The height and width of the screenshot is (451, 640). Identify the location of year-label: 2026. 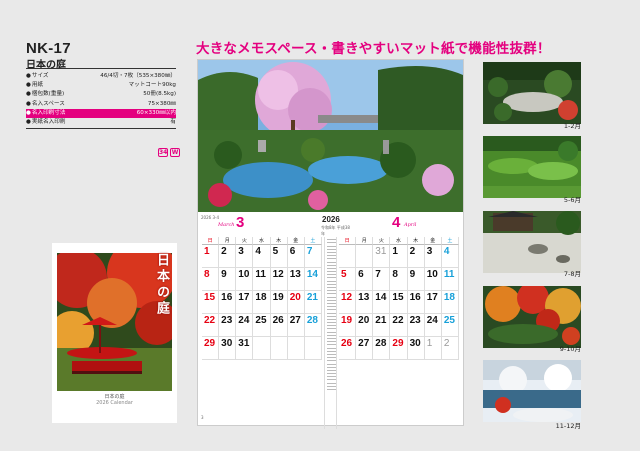
(331, 219).